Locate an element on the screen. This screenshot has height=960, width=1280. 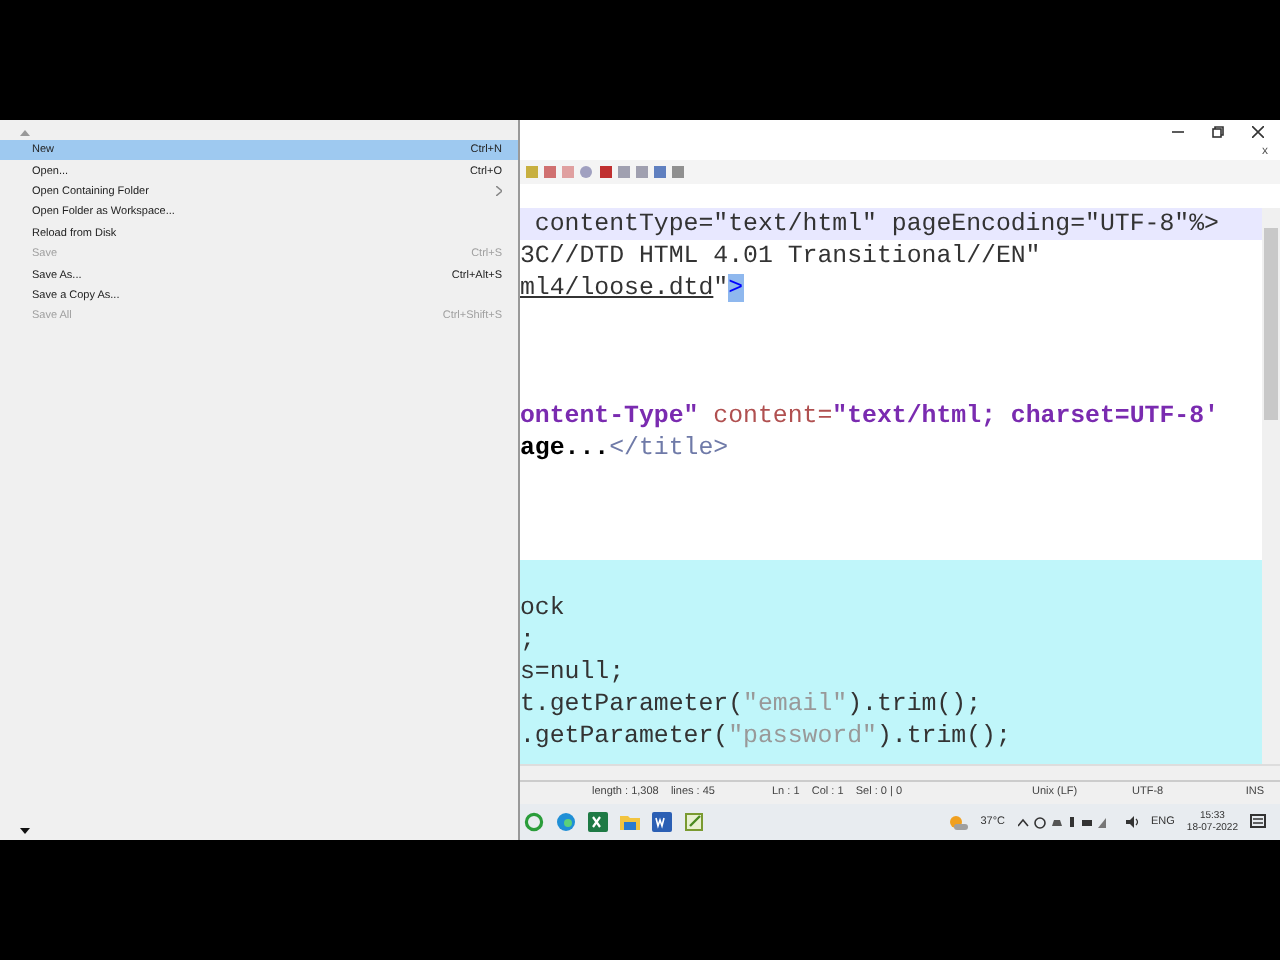
minimize-icon is located at coordinates (1178, 132).